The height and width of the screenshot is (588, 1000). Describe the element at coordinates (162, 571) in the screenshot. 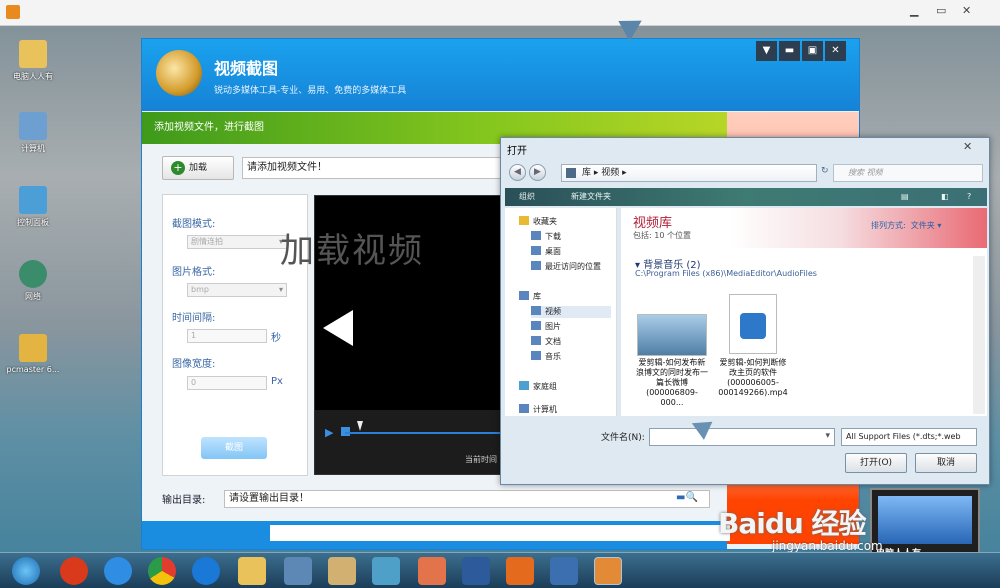

I see `chrome-icon` at that location.